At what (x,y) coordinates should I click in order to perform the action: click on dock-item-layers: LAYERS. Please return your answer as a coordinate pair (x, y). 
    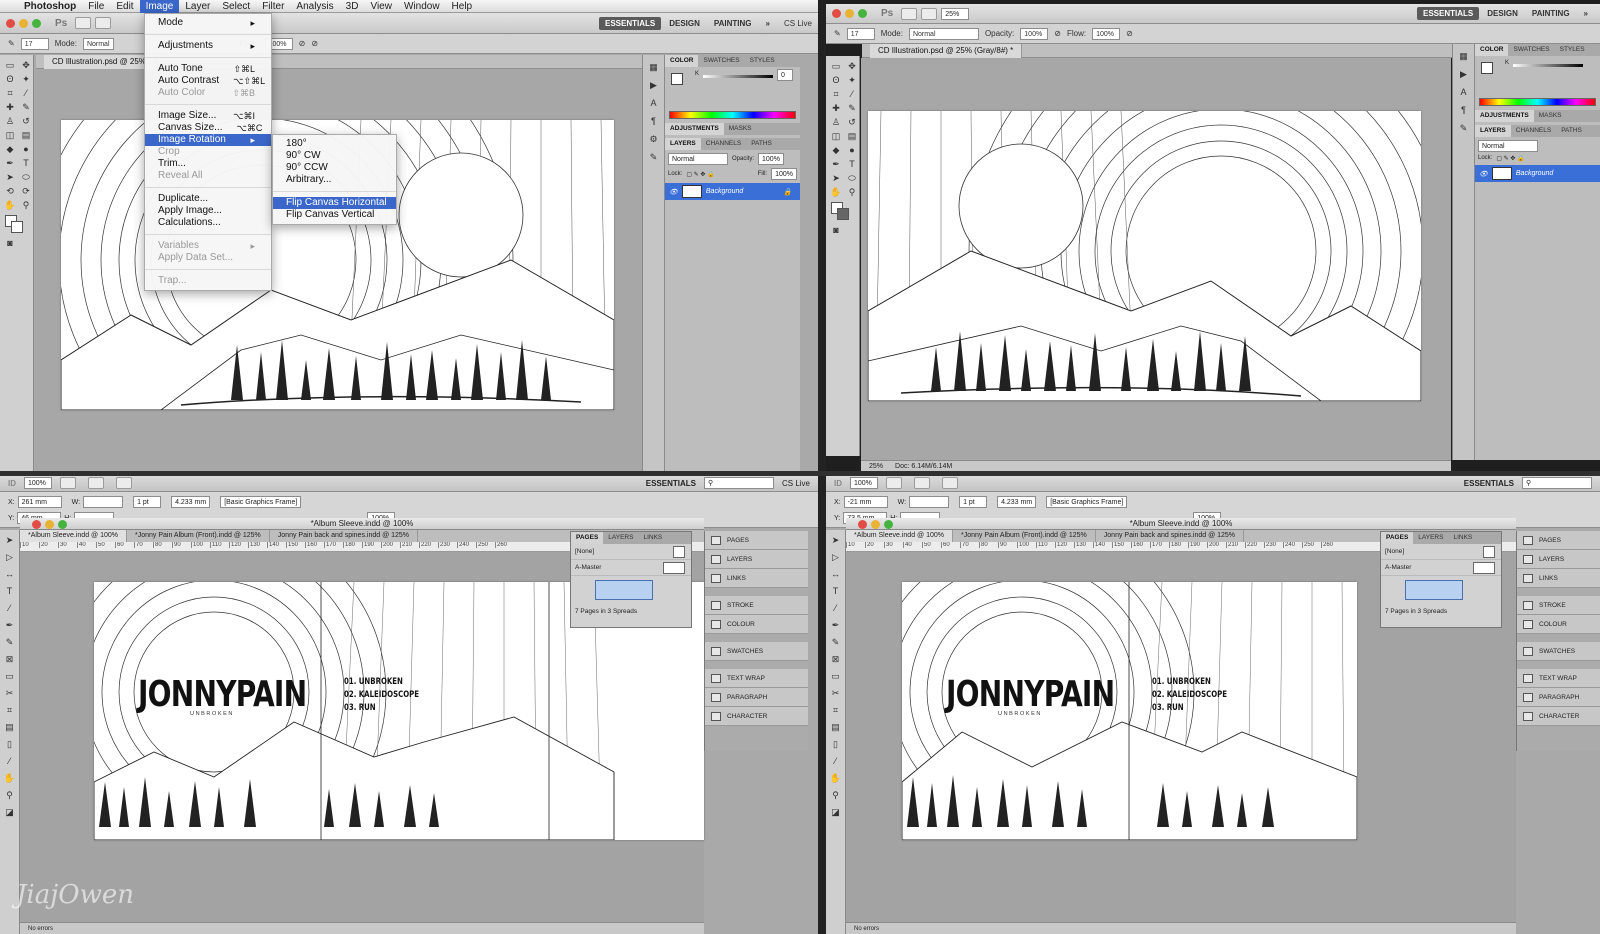
    Looking at the image, I should click on (1558, 559).